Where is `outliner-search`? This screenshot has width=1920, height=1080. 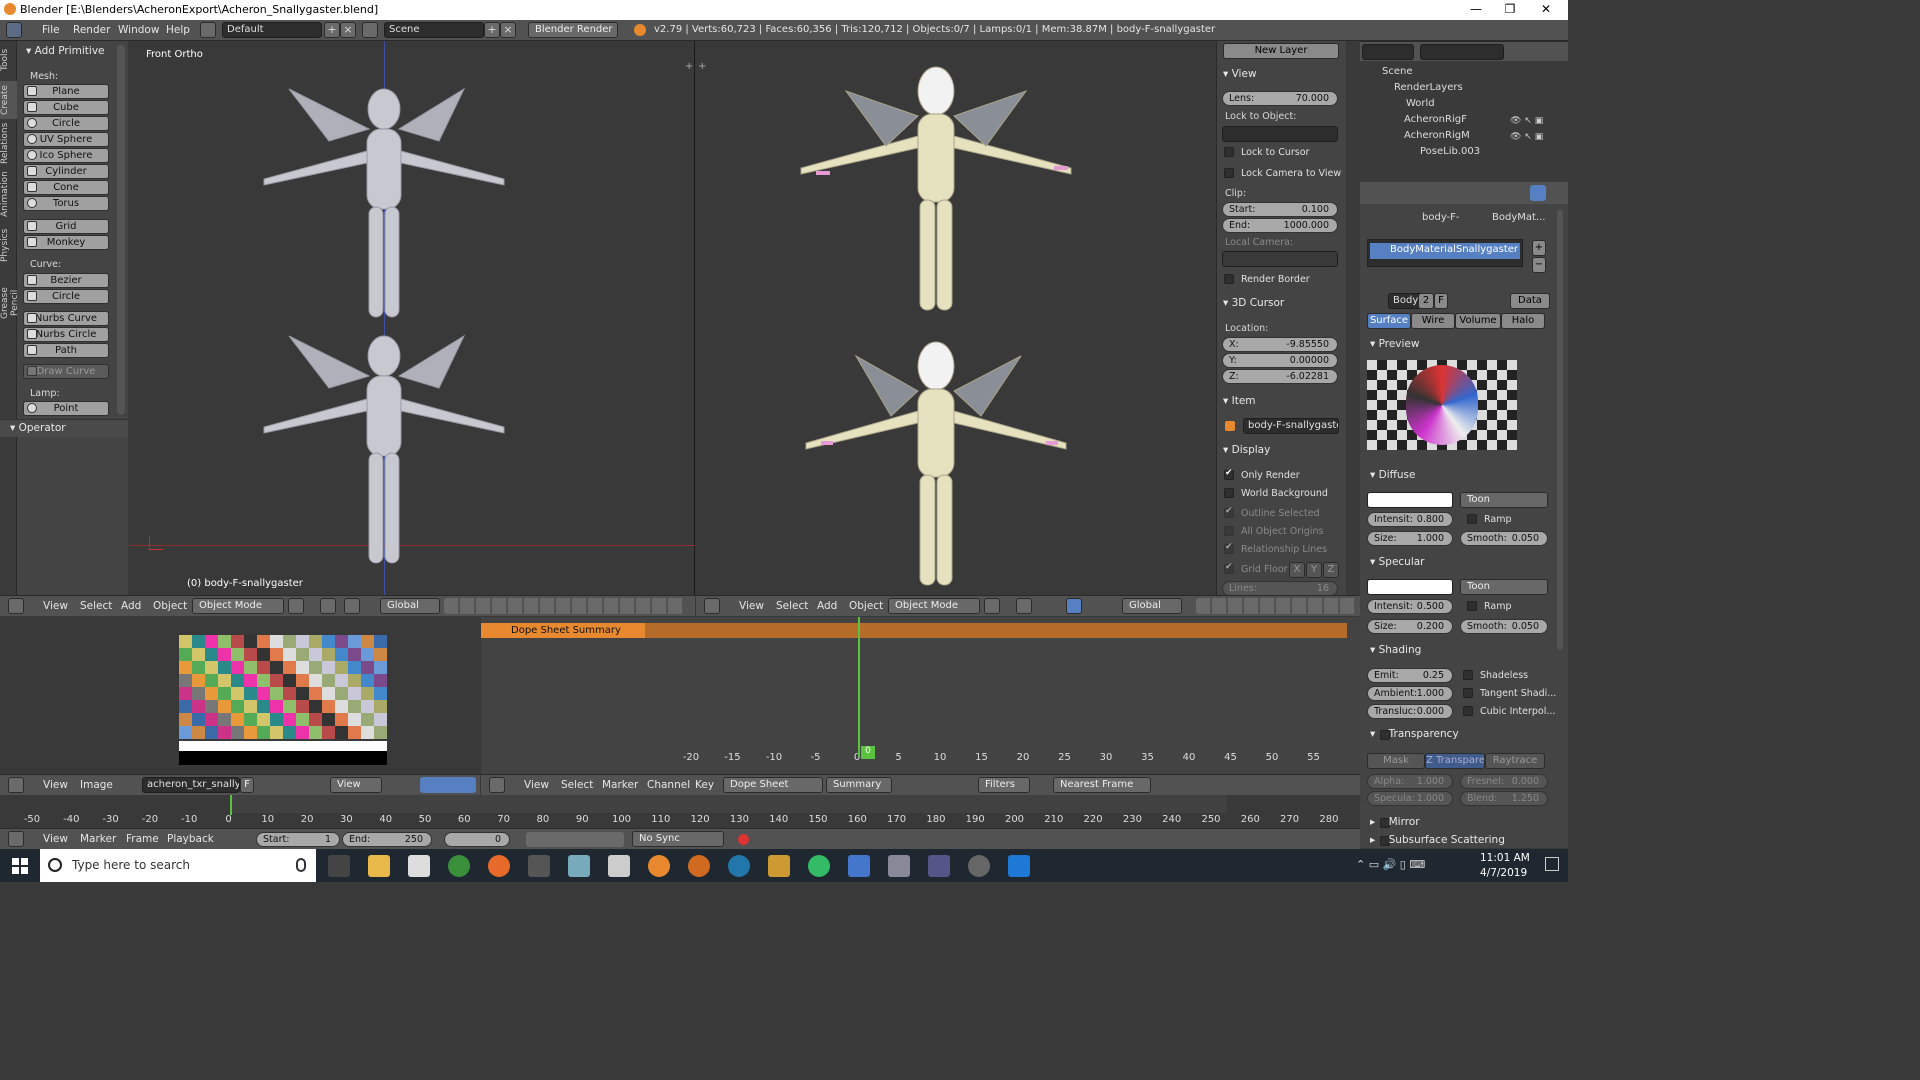
outliner-search is located at coordinates (1462, 52).